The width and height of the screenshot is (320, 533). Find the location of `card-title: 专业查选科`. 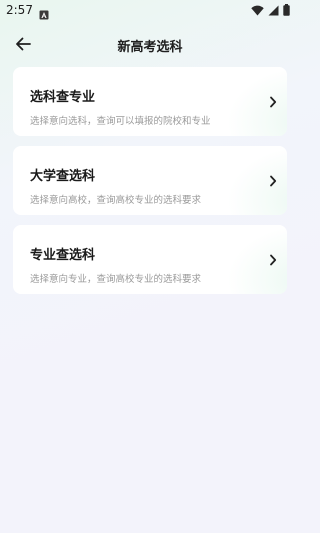

card-title: 专业查选科 is located at coordinates (63, 255).